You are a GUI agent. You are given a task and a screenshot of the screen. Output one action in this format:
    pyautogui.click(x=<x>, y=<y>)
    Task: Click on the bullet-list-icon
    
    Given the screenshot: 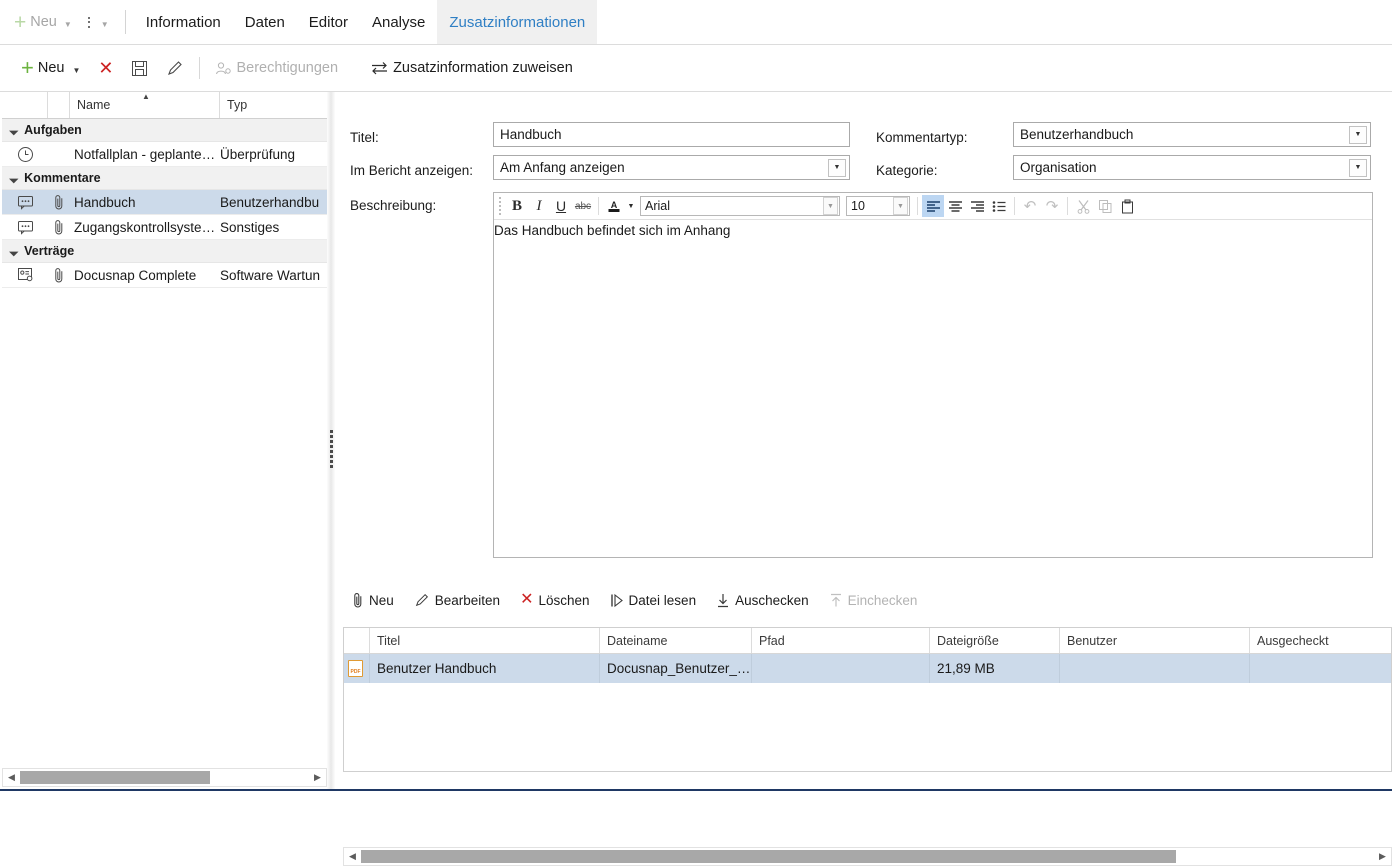 What is the action you would take?
    pyautogui.click(x=999, y=206)
    